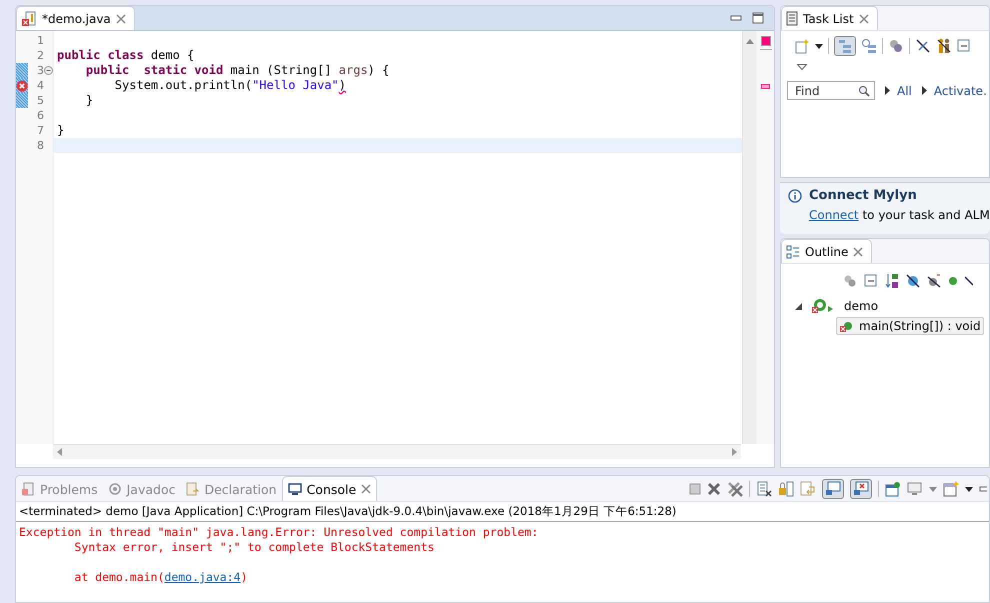 Image resolution: width=990 pixels, height=603 pixels. I want to click on scheduled-list-icon, so click(869, 46).